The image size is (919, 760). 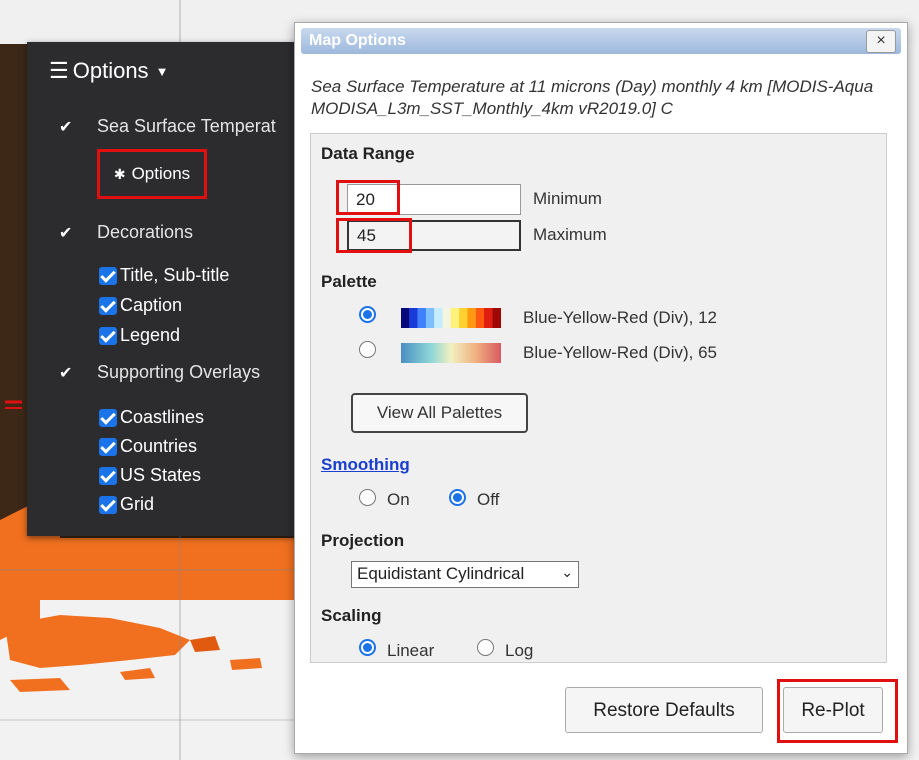 I want to click on checkbox-countries: Countries, so click(x=148, y=446).